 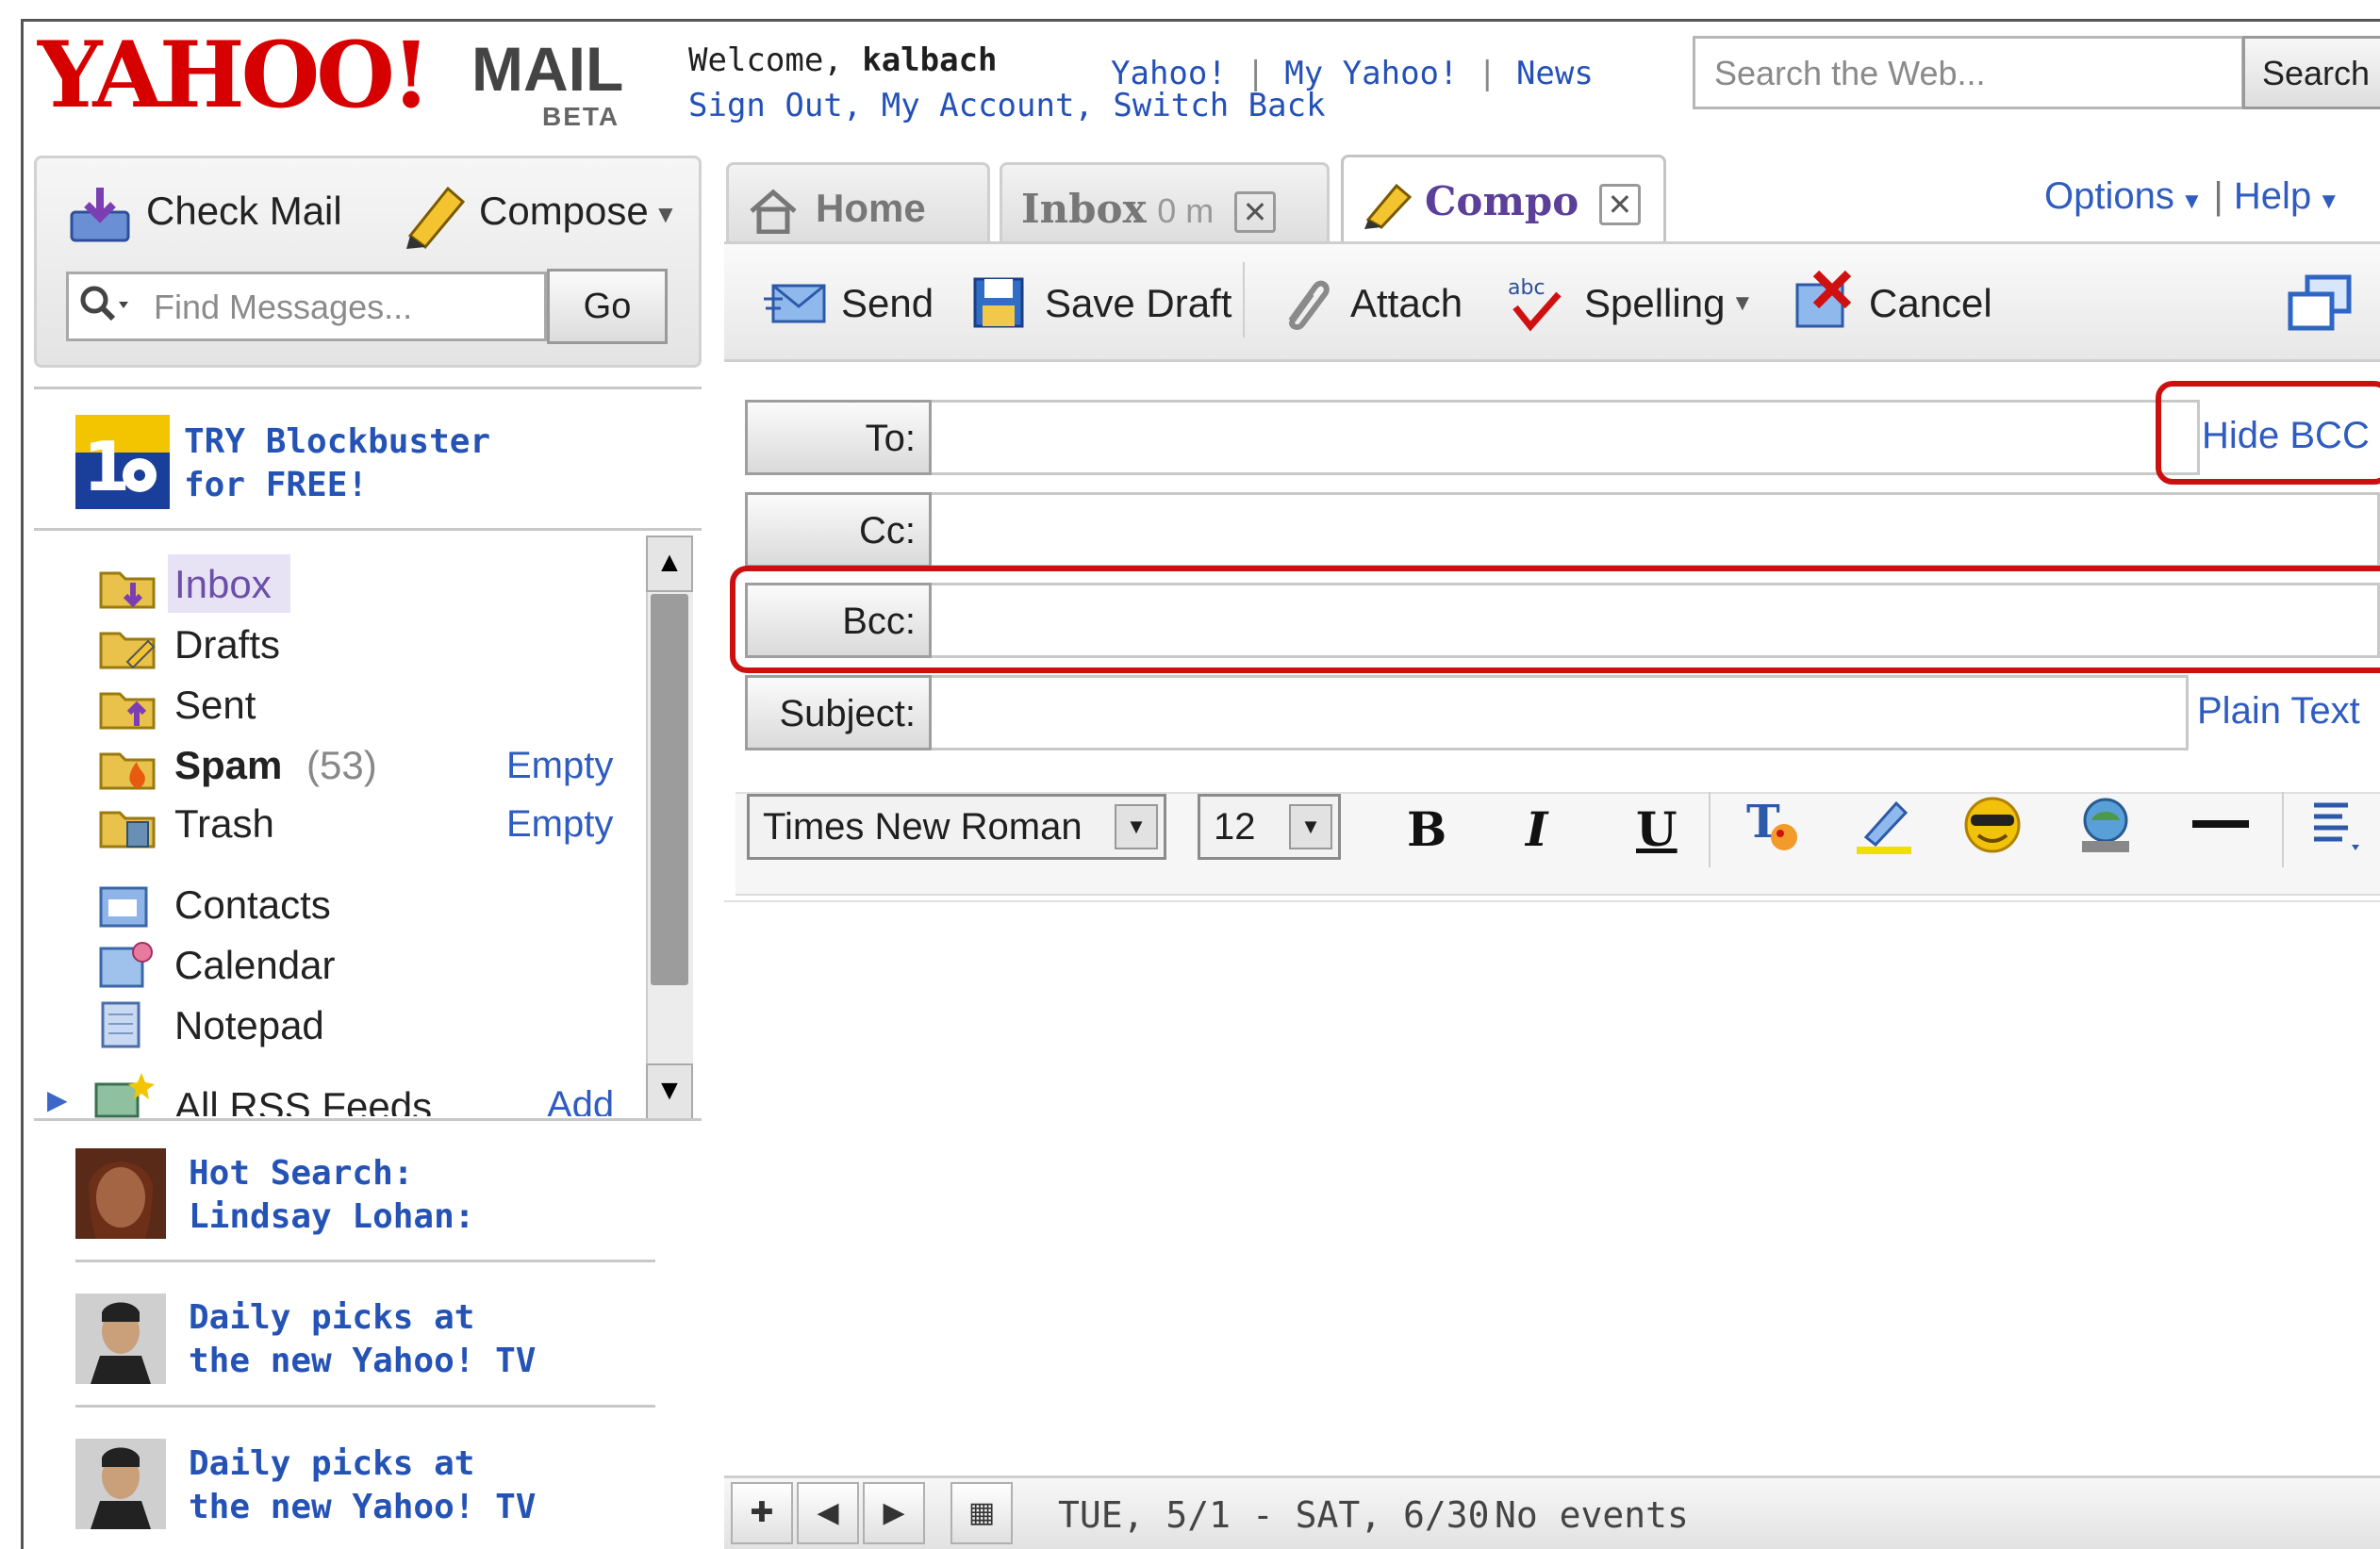 What do you see at coordinates (254, 965) in the screenshot?
I see `calendar-link: Calendar` at bounding box center [254, 965].